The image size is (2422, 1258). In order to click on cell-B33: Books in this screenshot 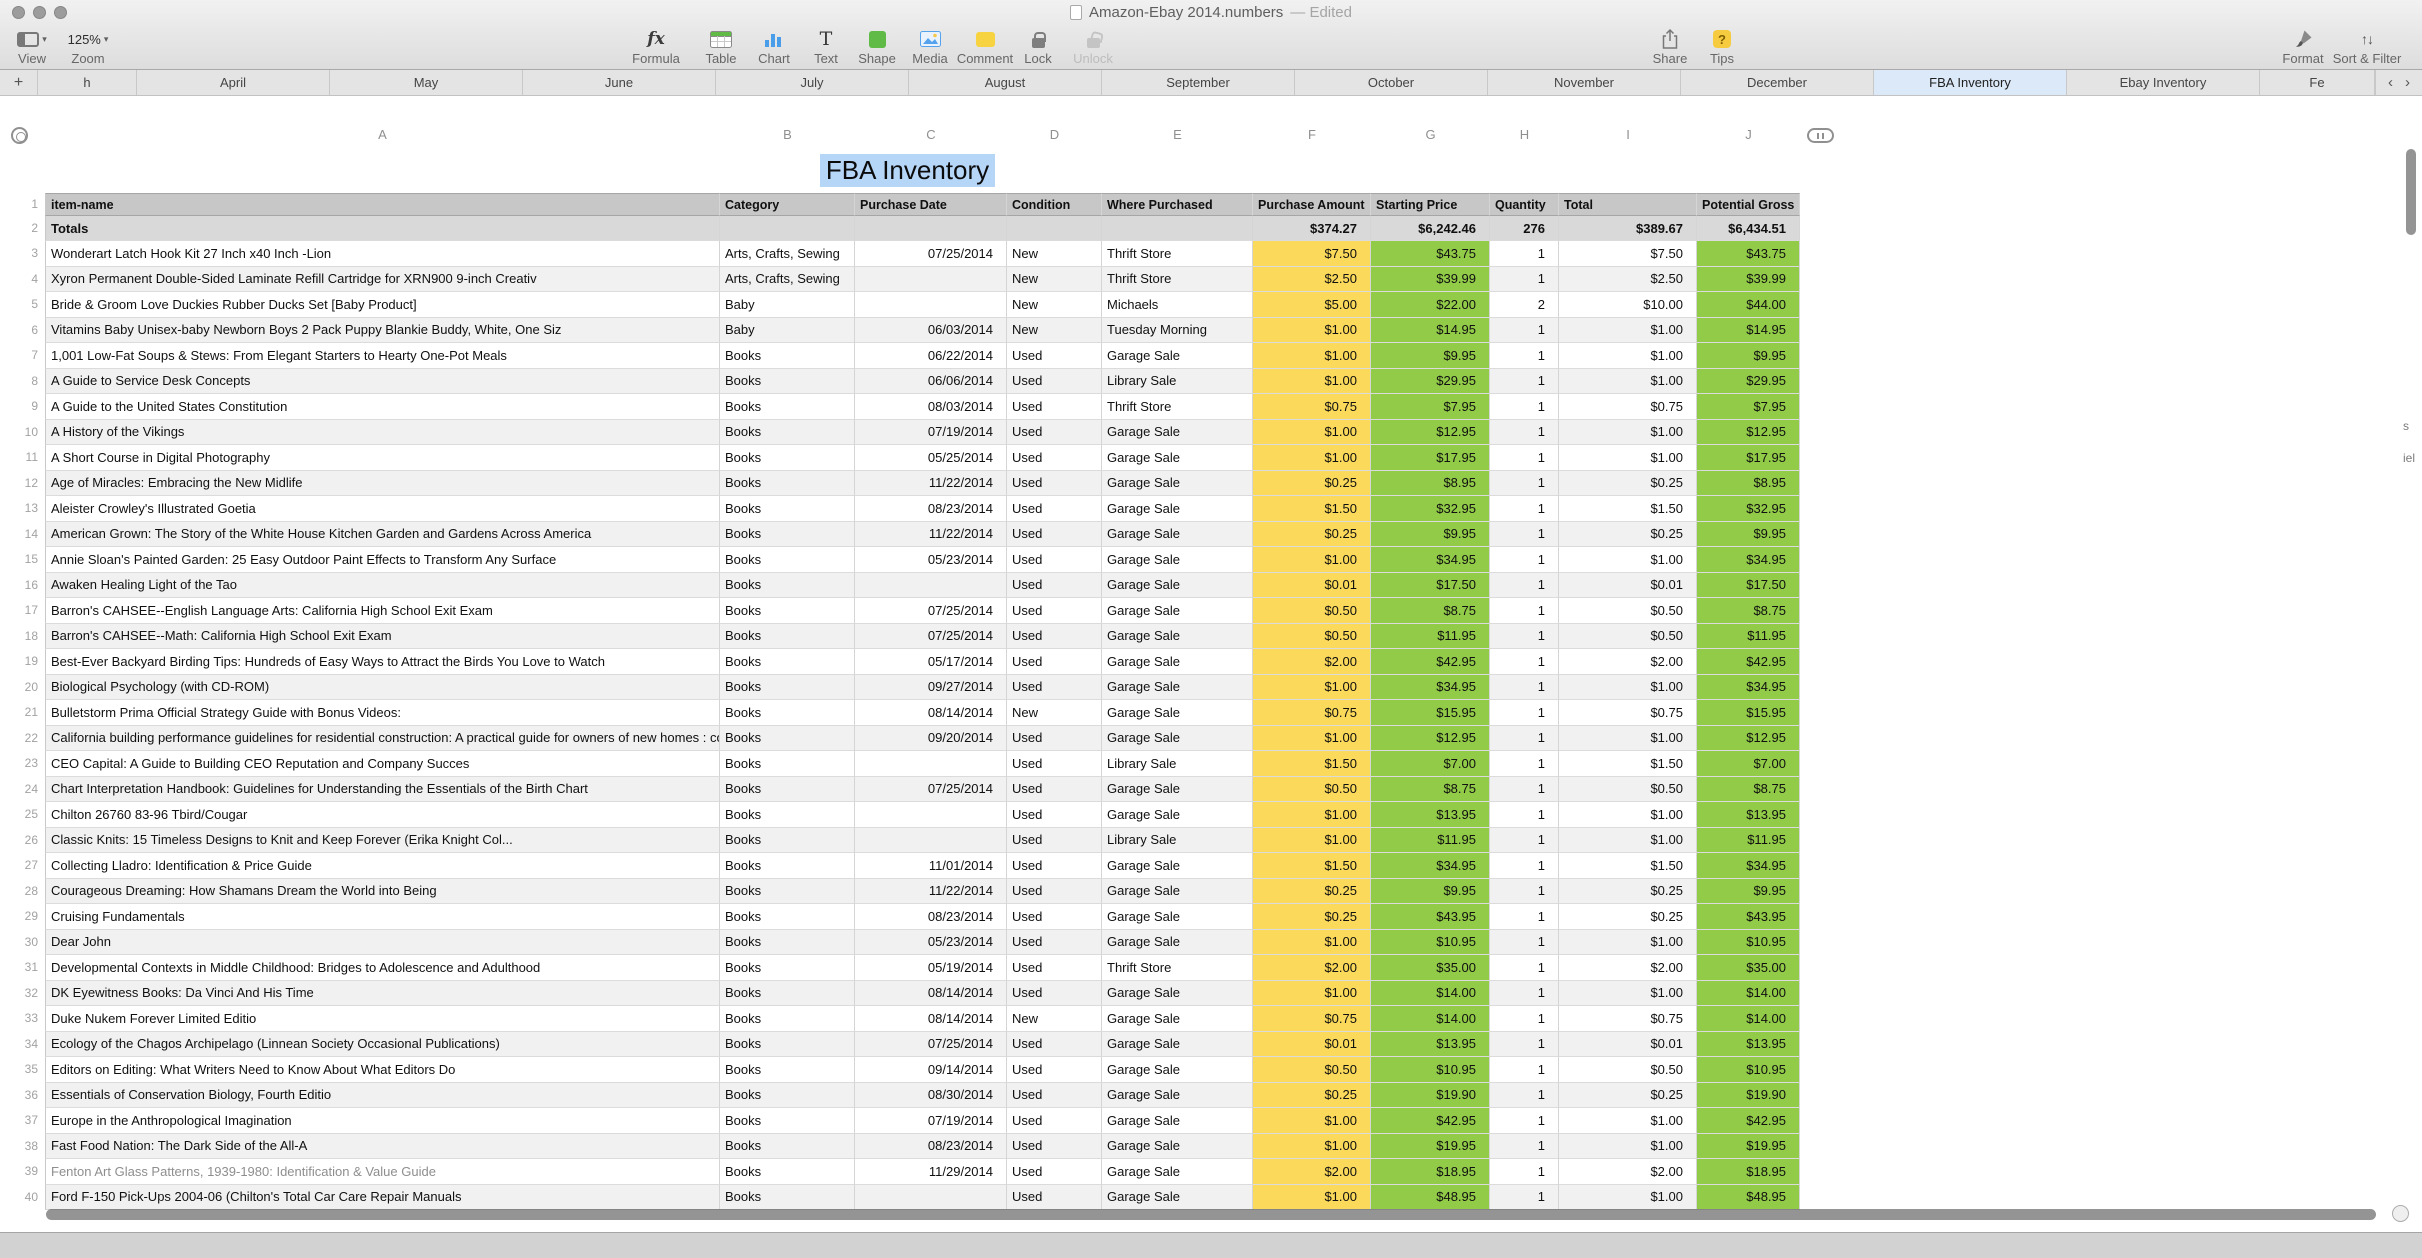, I will do `click(787, 1019)`.